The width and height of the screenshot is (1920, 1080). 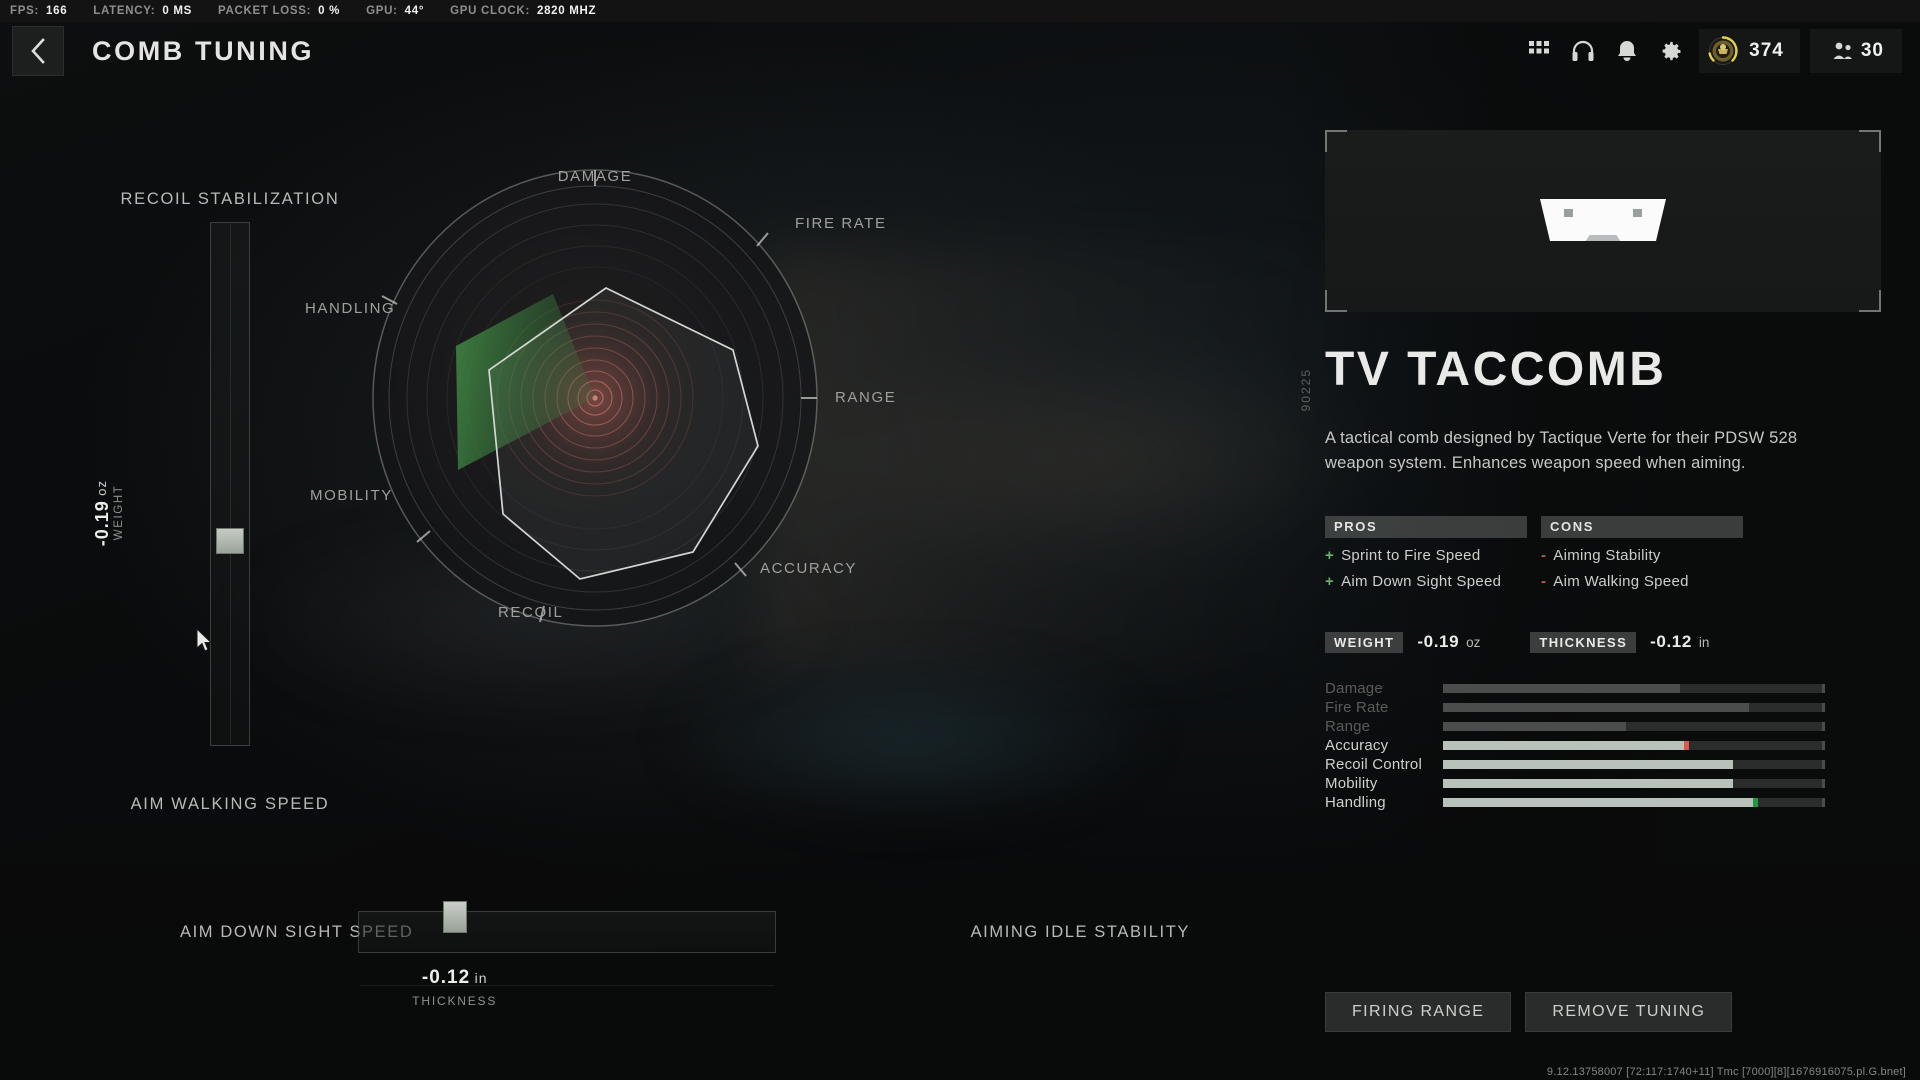 I want to click on stat-row: Recoil Control, so click(x=1575, y=764).